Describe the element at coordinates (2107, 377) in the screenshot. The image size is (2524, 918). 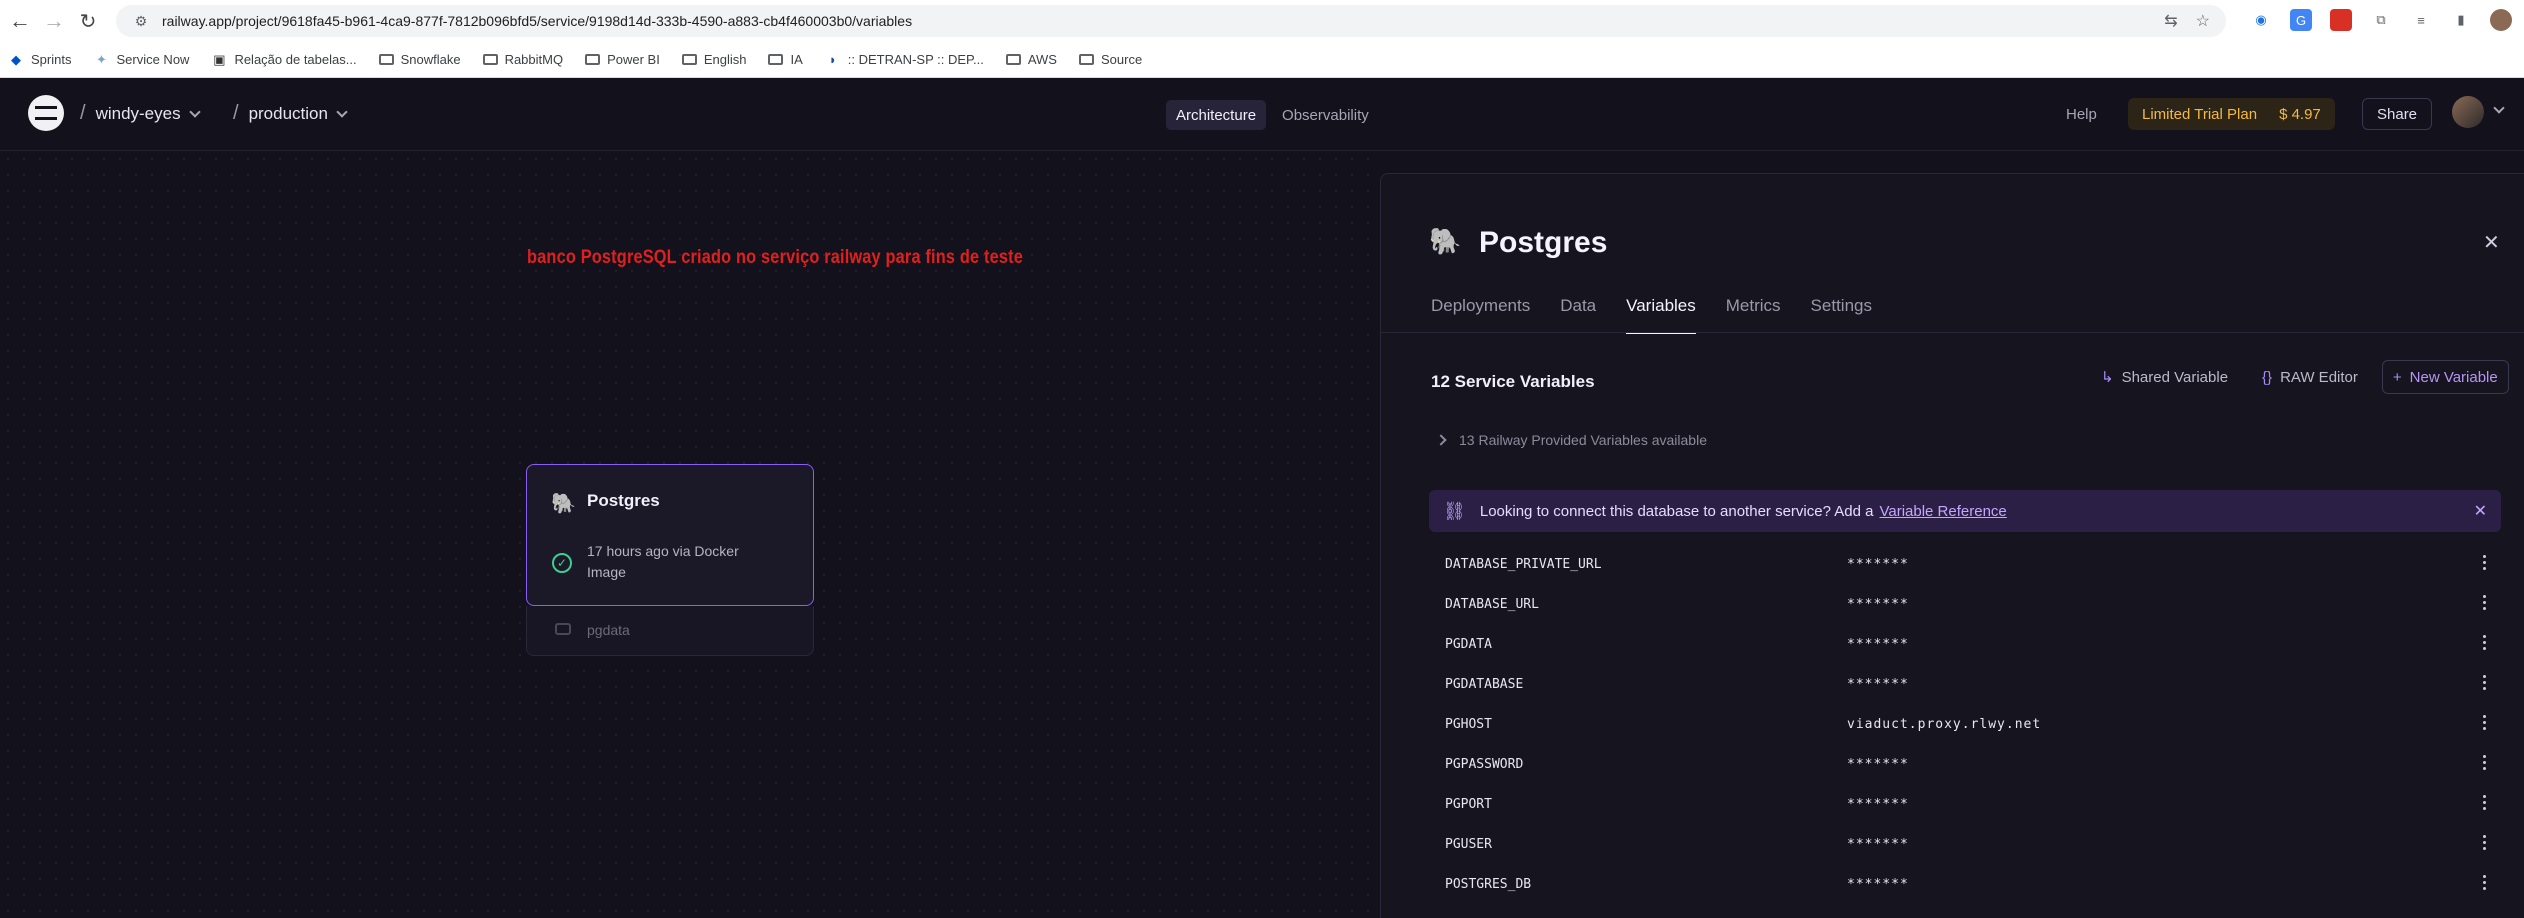
I see `reference-arrow-icon: ↳` at that location.